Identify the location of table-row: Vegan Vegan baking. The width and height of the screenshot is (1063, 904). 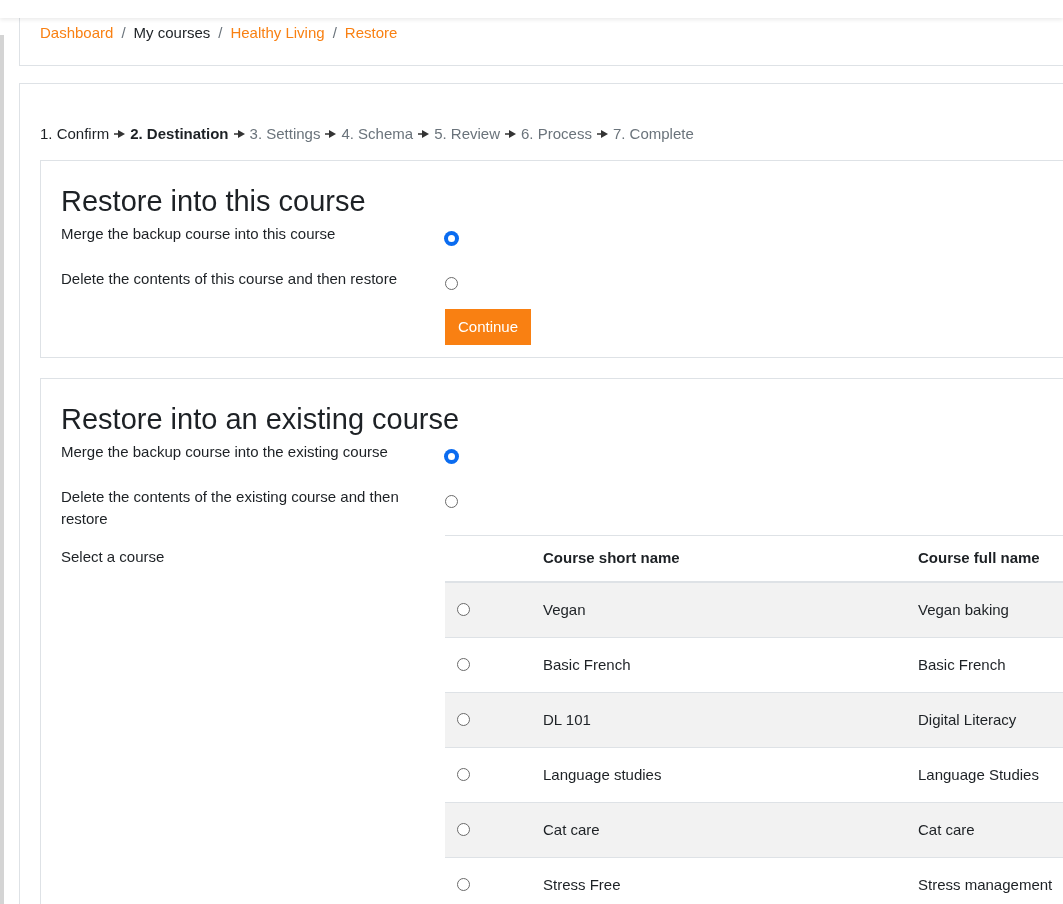
(754, 610).